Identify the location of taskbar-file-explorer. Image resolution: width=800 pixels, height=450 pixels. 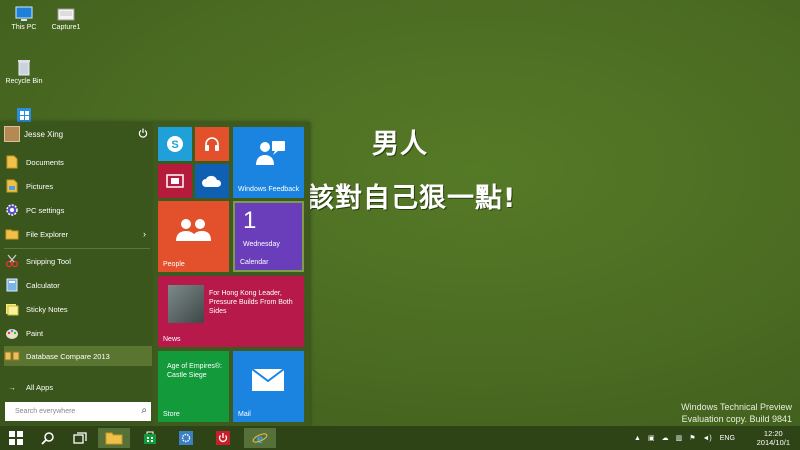
(114, 438).